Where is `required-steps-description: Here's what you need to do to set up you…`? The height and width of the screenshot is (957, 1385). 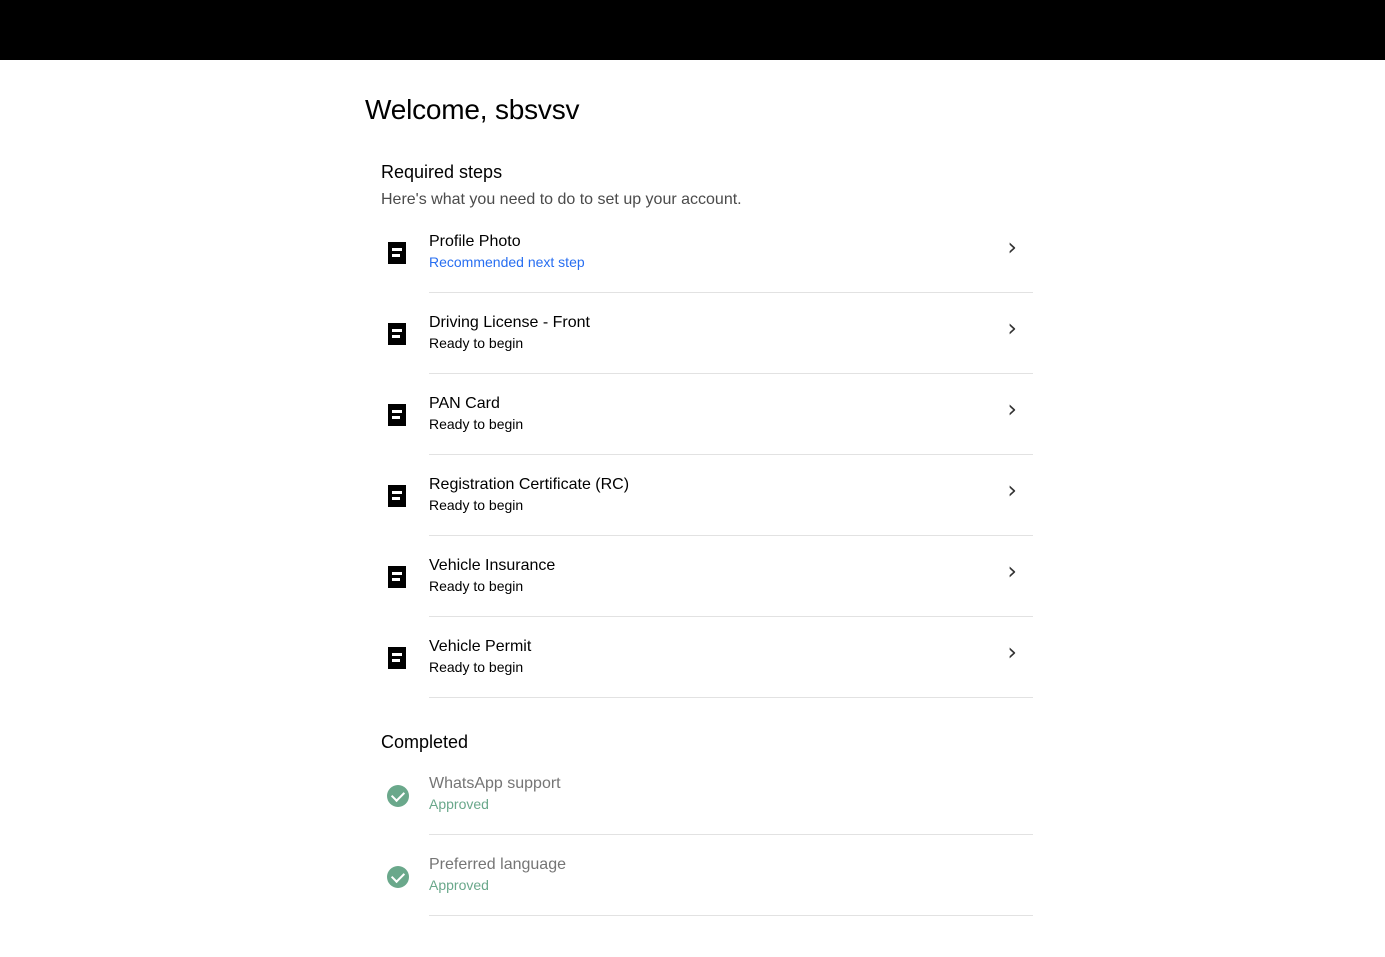
required-steps-description: Here's what you need to do to set up you… is located at coordinates (561, 199).